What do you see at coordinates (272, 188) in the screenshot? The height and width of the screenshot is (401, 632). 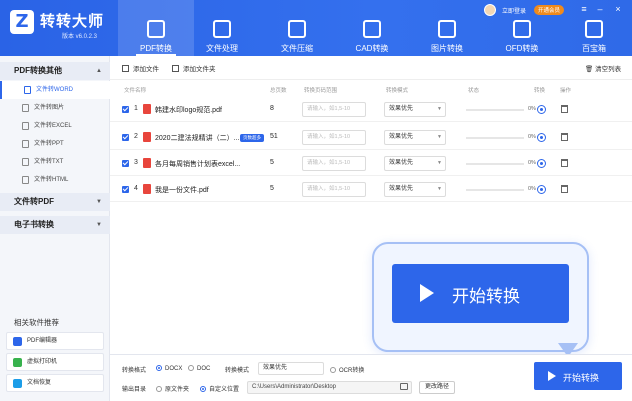 I see `page-count: 5` at bounding box center [272, 188].